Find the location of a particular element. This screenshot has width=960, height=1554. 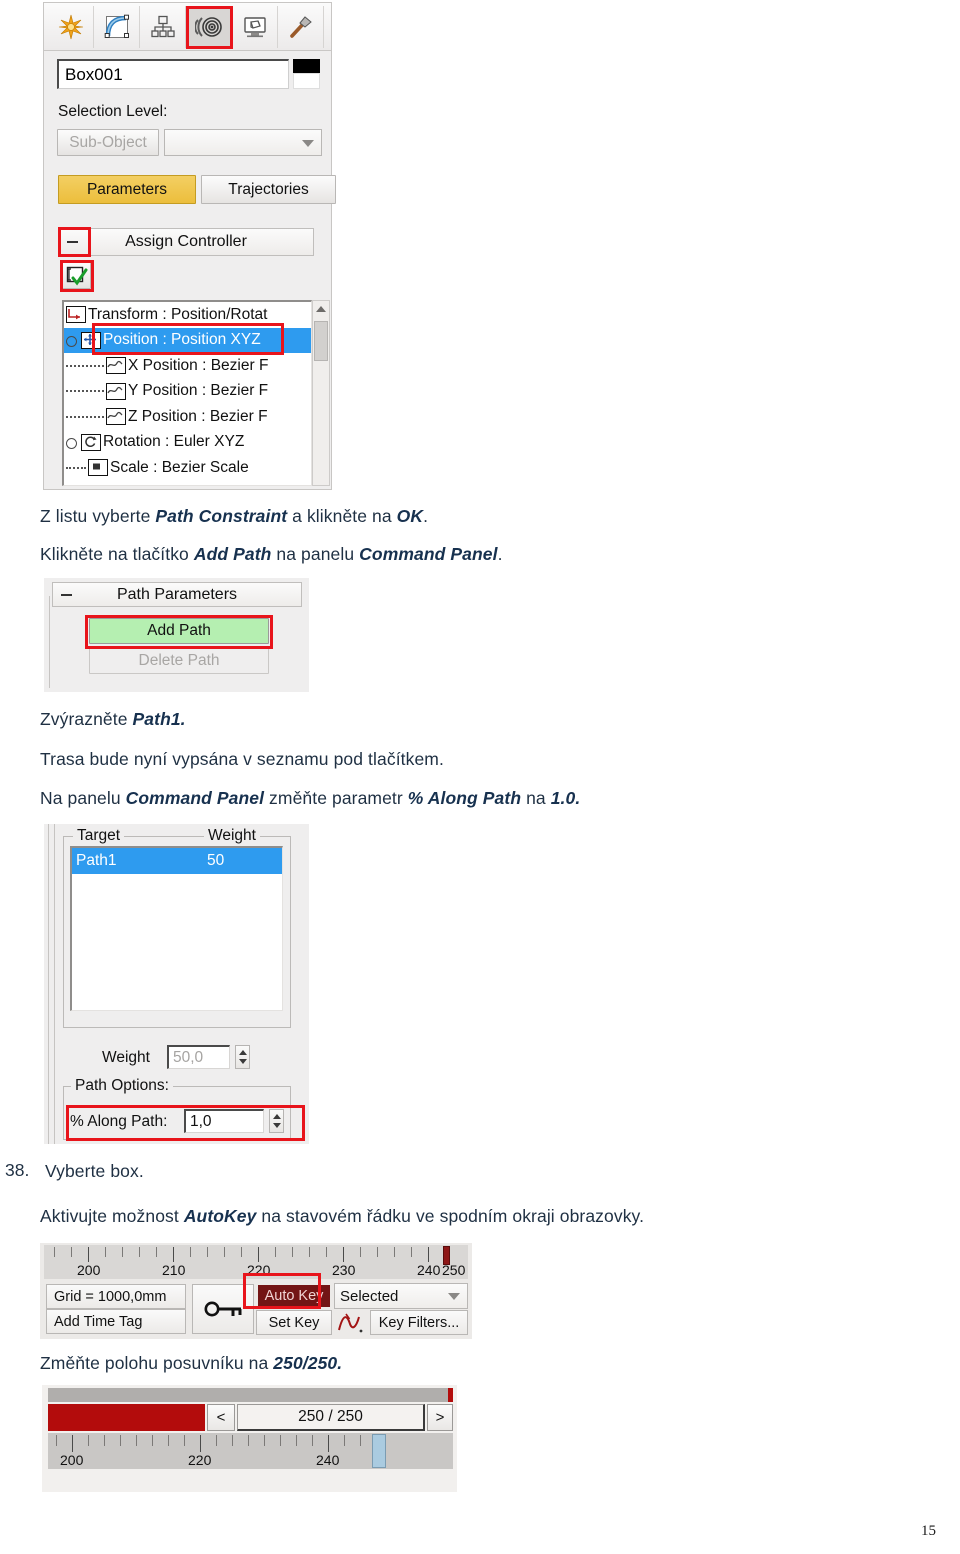

path-parameters-screenshot: Path Parameters Add Path Delete Path is located at coordinates (176, 635).